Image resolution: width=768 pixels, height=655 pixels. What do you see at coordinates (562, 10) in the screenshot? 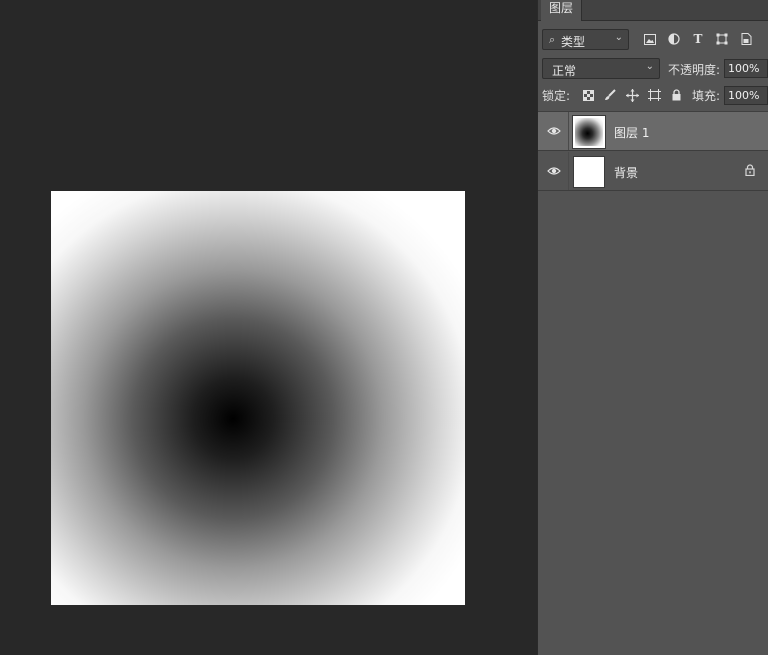
I see `tab-layers: 图层` at bounding box center [562, 10].